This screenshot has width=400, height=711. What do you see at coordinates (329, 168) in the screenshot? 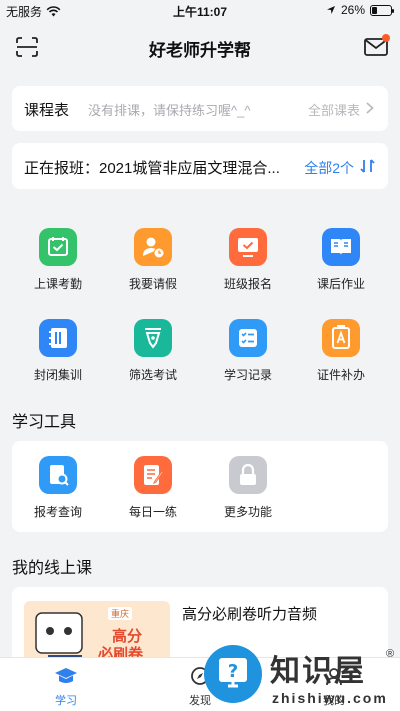
I see `all-classes-link: 全部2个` at bounding box center [329, 168].